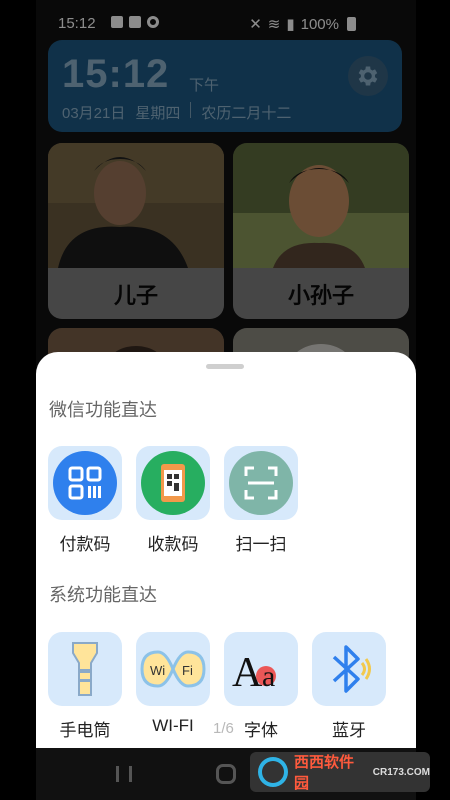 This screenshot has height=800, width=450. I want to click on flashlight-icon, so click(85, 669).